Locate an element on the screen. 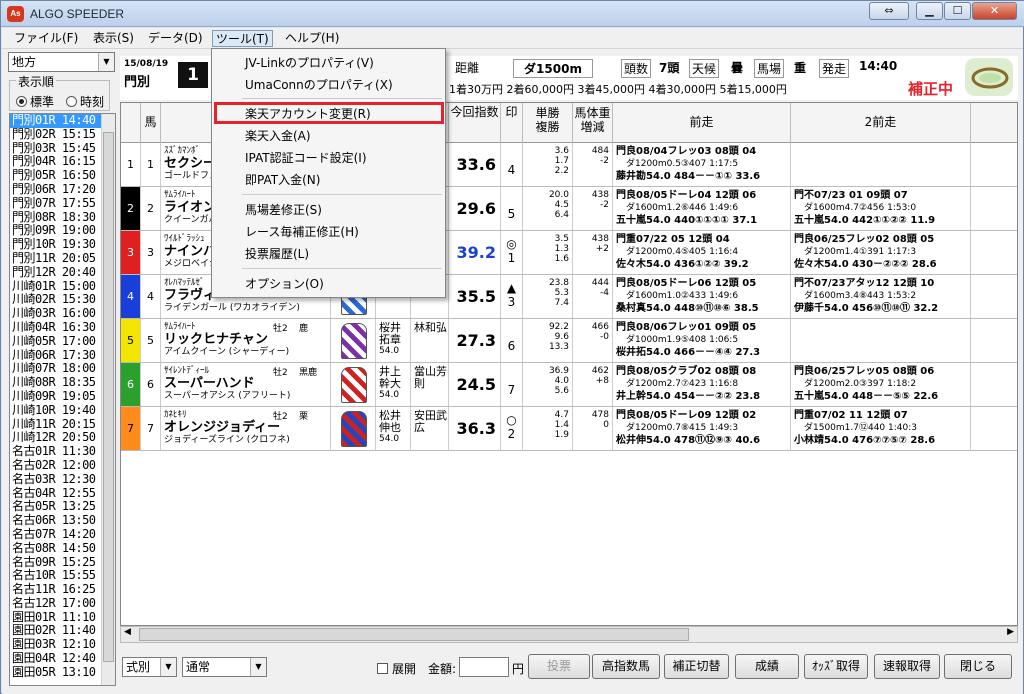  race-list-item: 園田04R 12:40 is located at coordinates (62, 658).